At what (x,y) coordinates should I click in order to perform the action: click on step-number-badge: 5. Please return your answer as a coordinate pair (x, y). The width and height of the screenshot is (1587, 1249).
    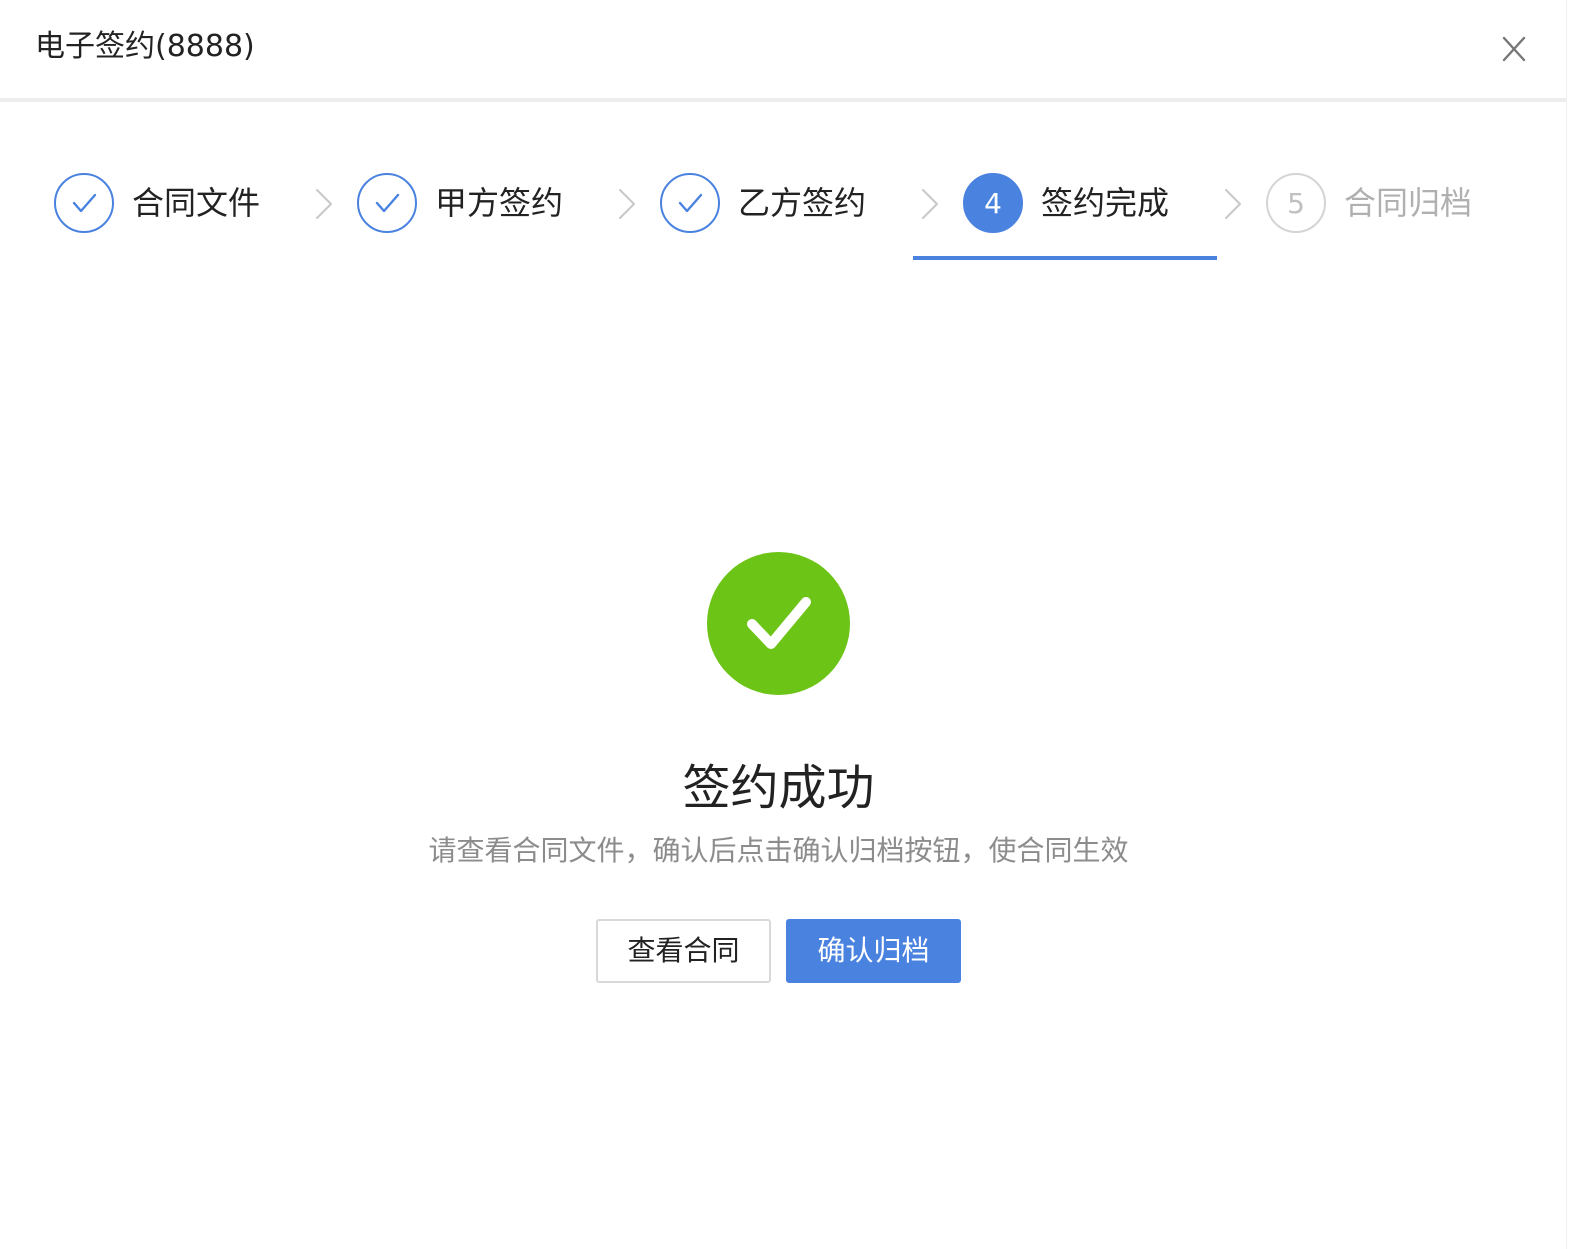
    Looking at the image, I should click on (1296, 203).